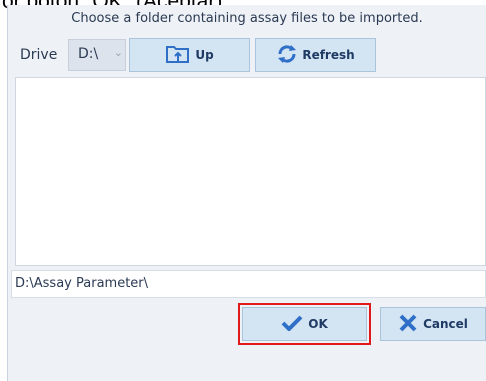  I want to click on drive-label: Drive, so click(39, 55).